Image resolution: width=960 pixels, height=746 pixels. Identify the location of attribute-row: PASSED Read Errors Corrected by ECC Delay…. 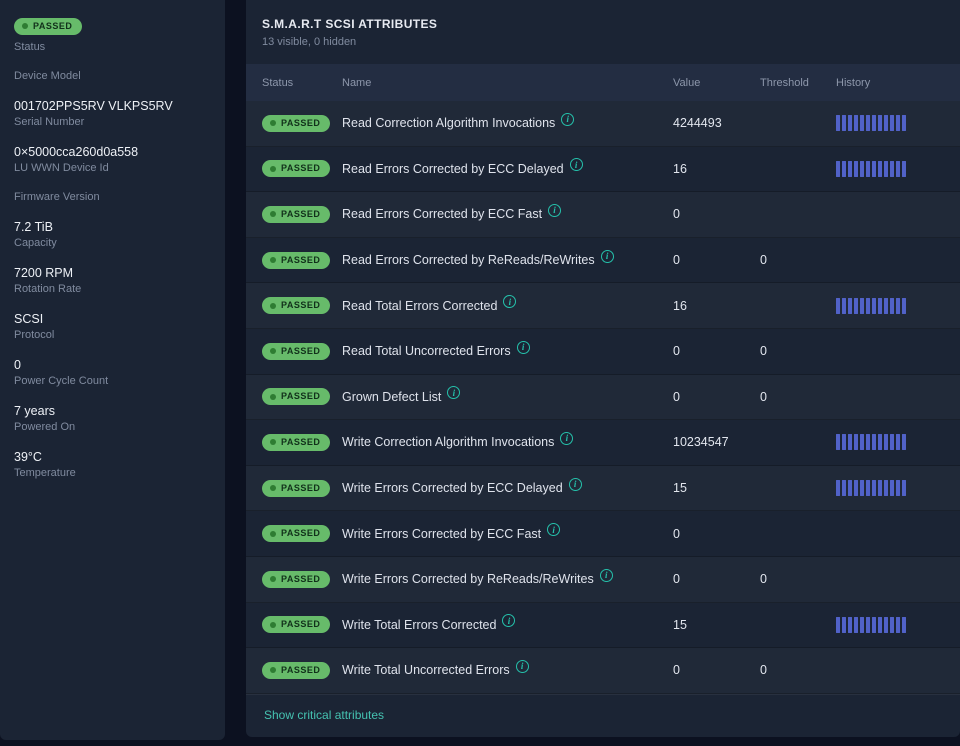
(603, 170).